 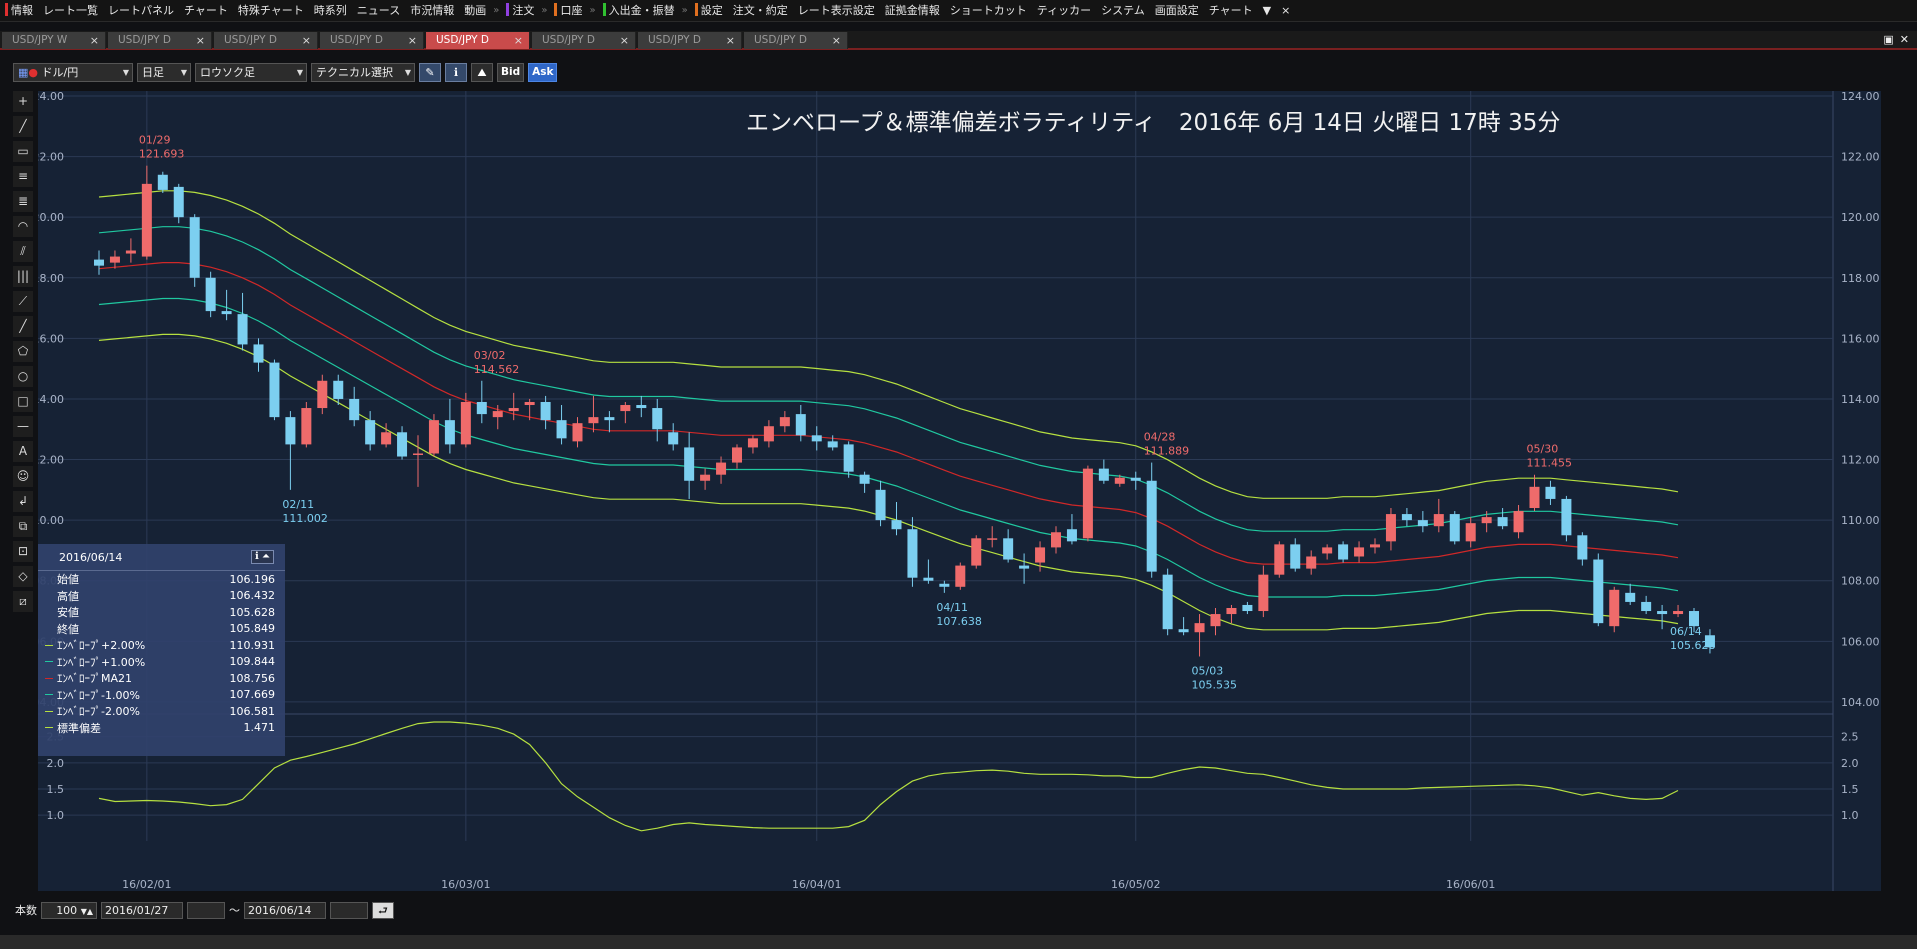 What do you see at coordinates (142, 910) in the screenshot?
I see `start-date-field: 2016/01/27` at bounding box center [142, 910].